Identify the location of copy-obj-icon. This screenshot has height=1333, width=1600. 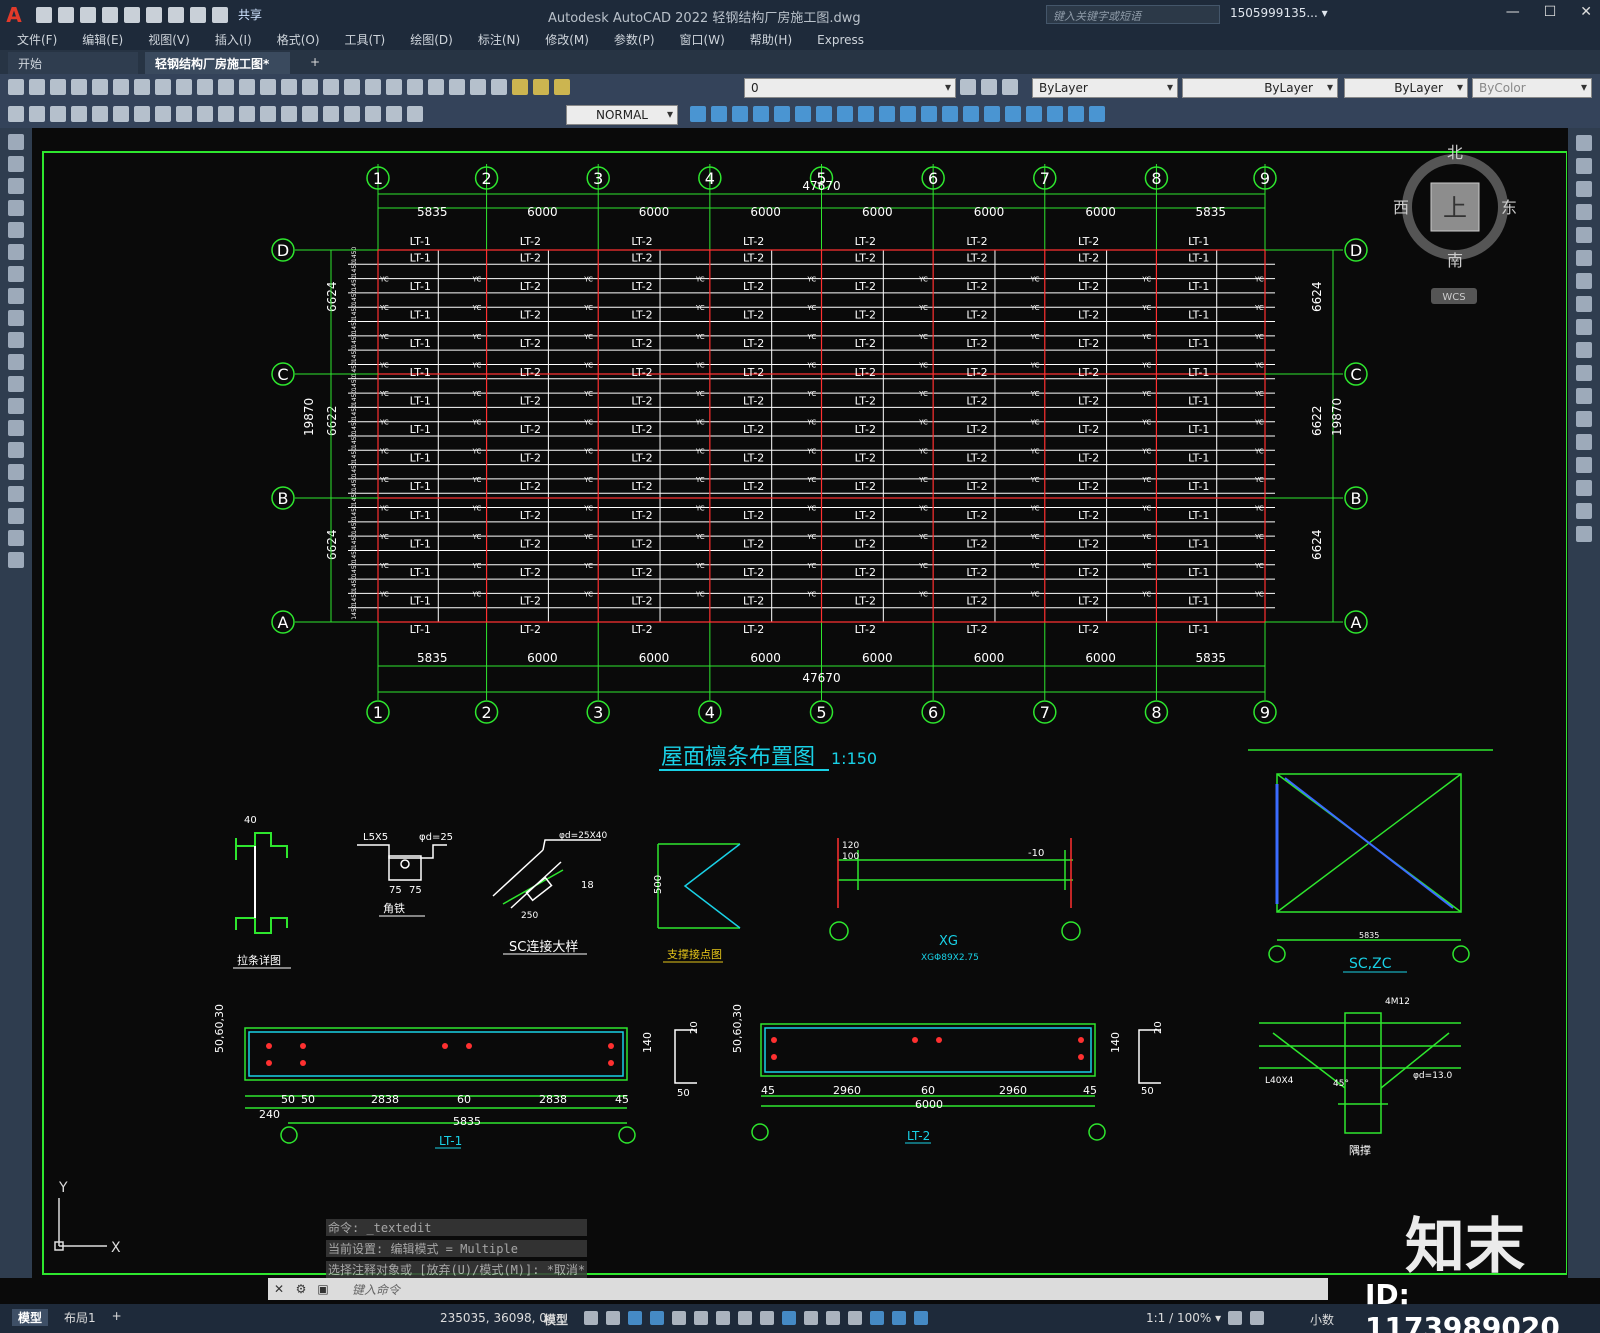
(719, 114).